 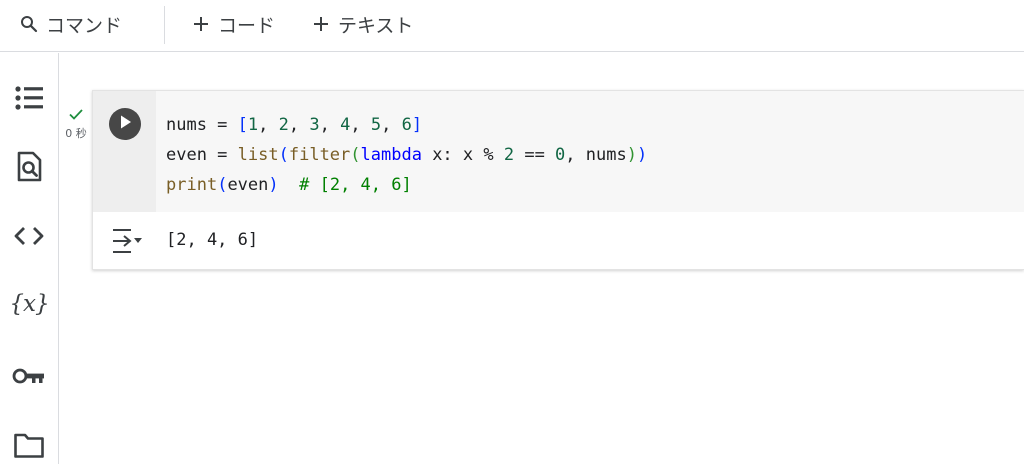 What do you see at coordinates (29, 24) in the screenshot?
I see `search-icon` at bounding box center [29, 24].